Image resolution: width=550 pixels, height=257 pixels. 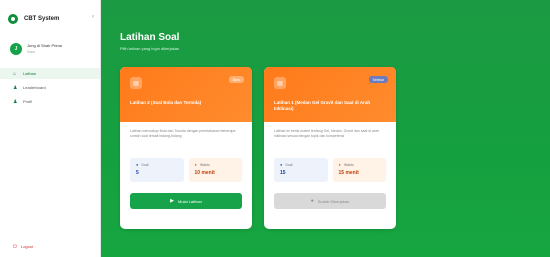 What do you see at coordinates (312, 201) in the screenshot?
I see `check-icon: ●` at bounding box center [312, 201].